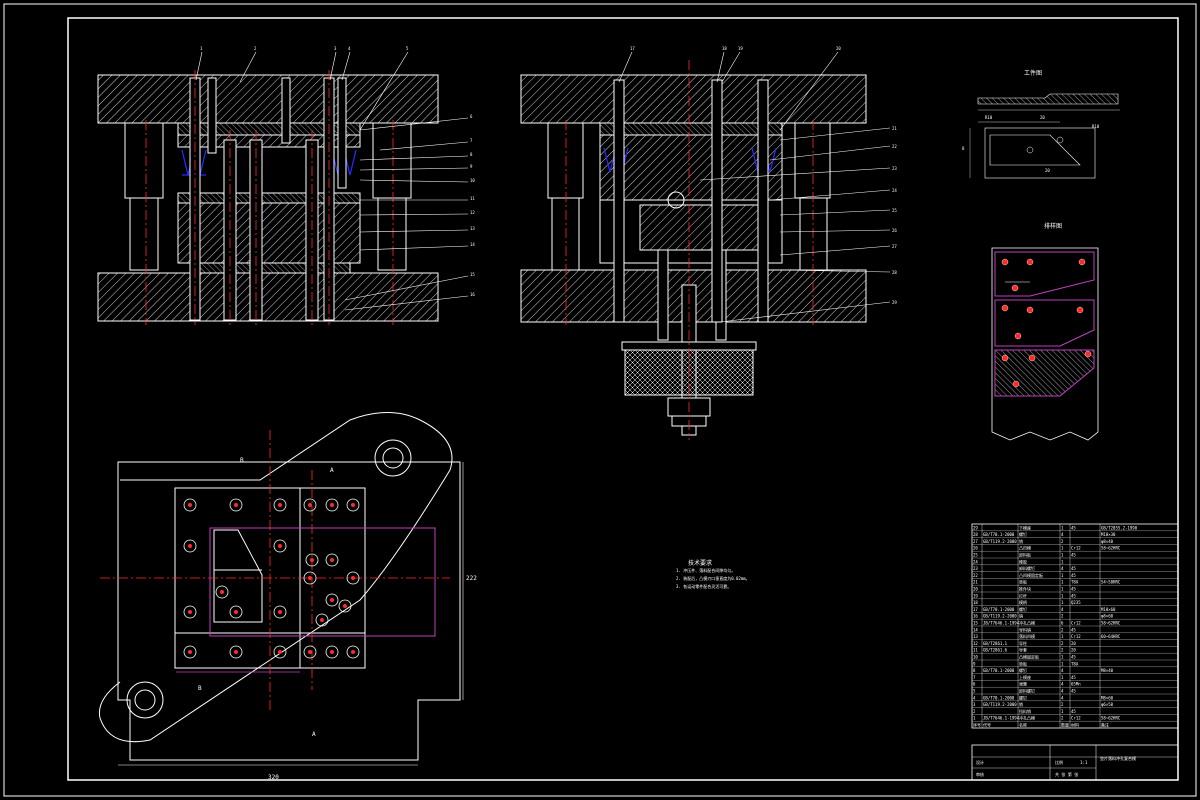 This screenshot has width=1200, height=800. Describe the element at coordinates (1119, 527) in the screenshot. I see `bom-cell-note: GB/T2855.2-1990` at that location.